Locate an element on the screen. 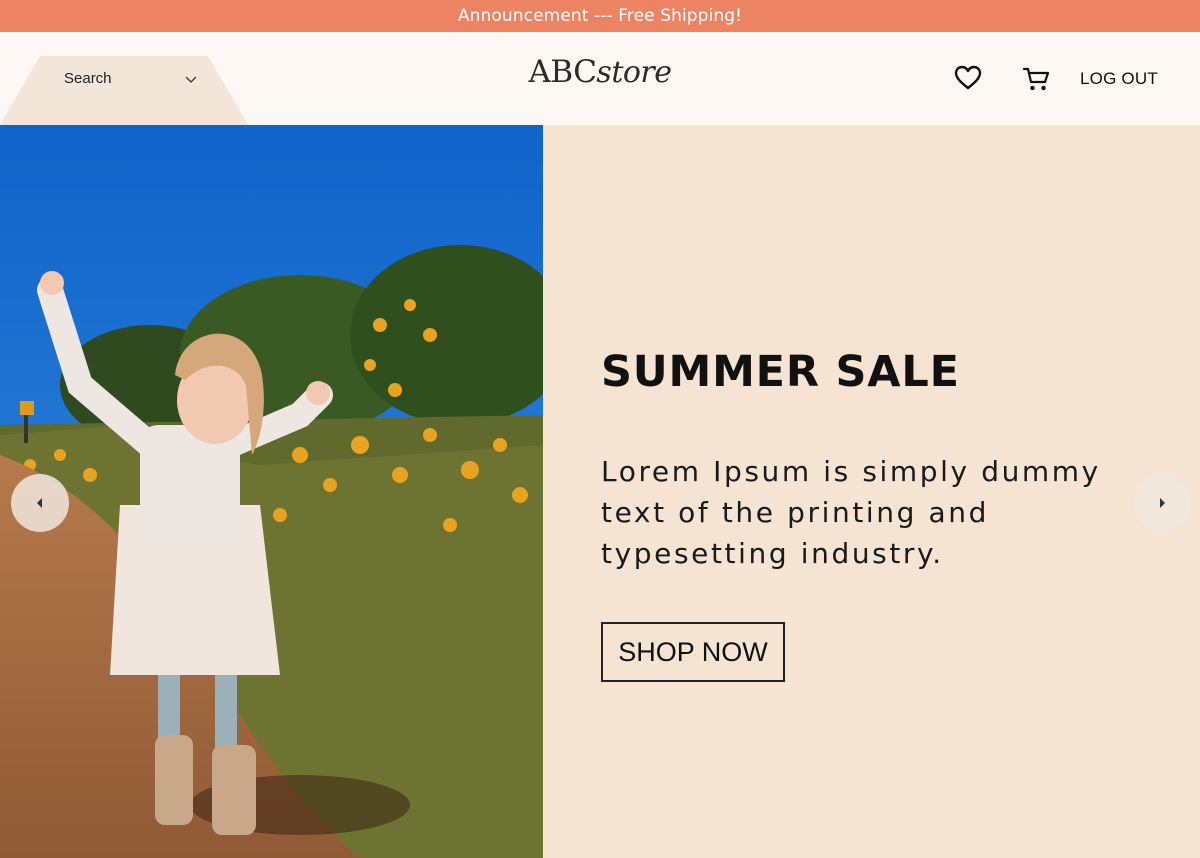  carousel-next-button is located at coordinates (1162, 503).